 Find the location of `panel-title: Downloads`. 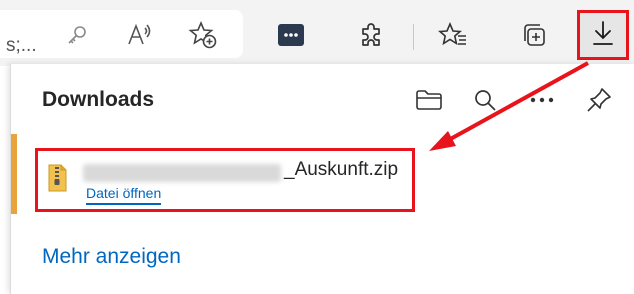

panel-title: Downloads is located at coordinates (98, 99).